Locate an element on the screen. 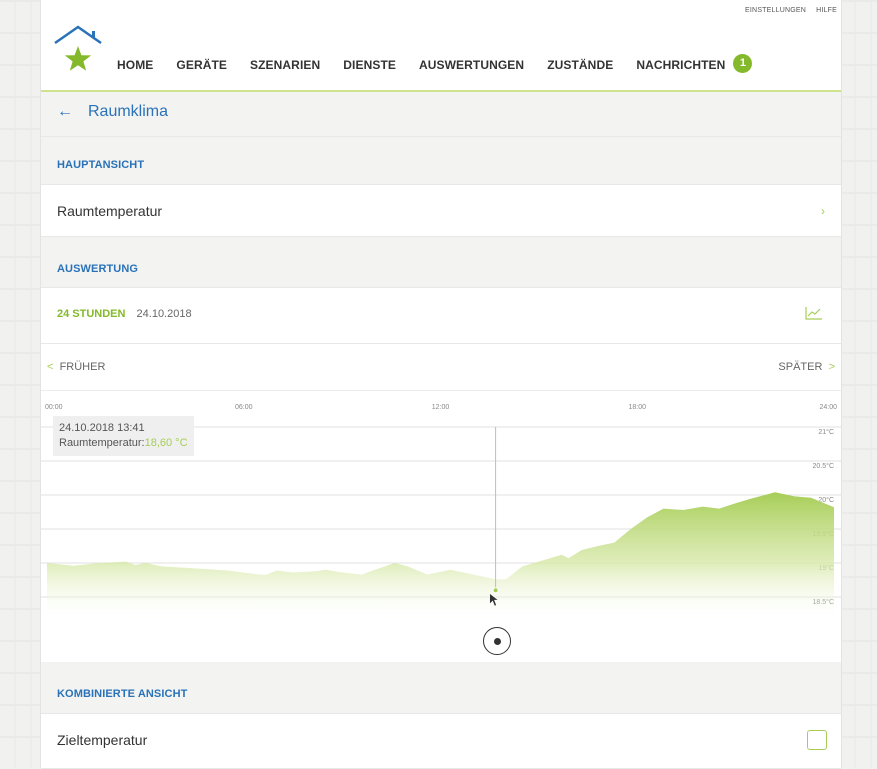 Image resolution: width=877 pixels, height=769 pixels. nav-evaluations: AUSWERTUNGEN is located at coordinates (471, 65).